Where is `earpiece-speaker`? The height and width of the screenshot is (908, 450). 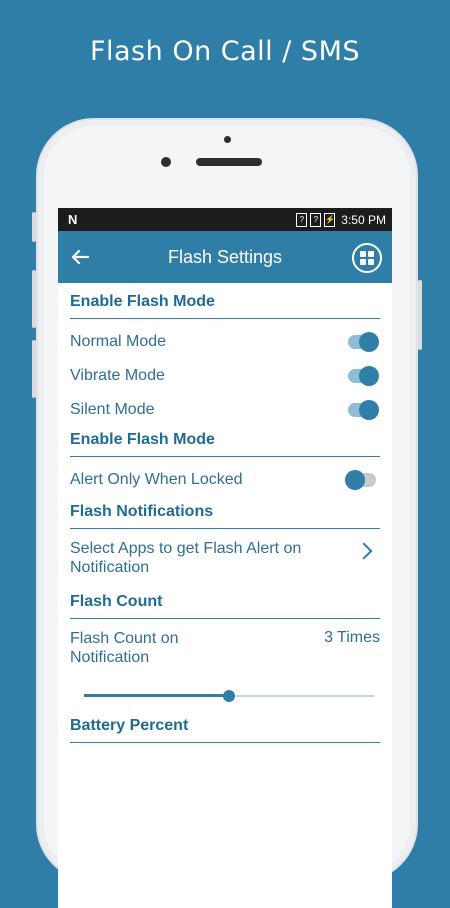 earpiece-speaker is located at coordinates (229, 162).